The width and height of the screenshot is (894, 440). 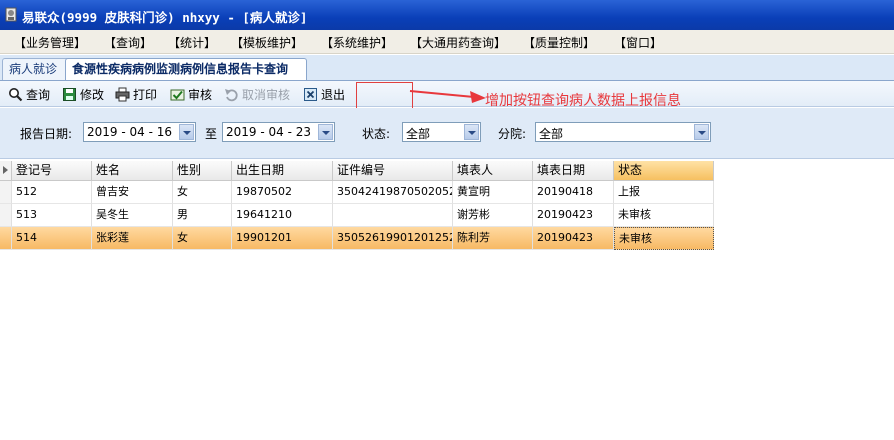 What do you see at coordinates (52, 215) in the screenshot?
I see `cell-reg-no: 513` at bounding box center [52, 215].